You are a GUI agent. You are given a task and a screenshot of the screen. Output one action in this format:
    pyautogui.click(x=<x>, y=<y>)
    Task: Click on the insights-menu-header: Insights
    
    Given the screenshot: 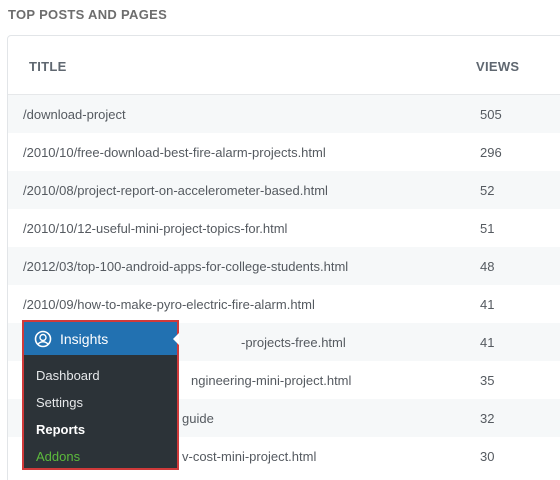 What is the action you would take?
    pyautogui.click(x=101, y=338)
    